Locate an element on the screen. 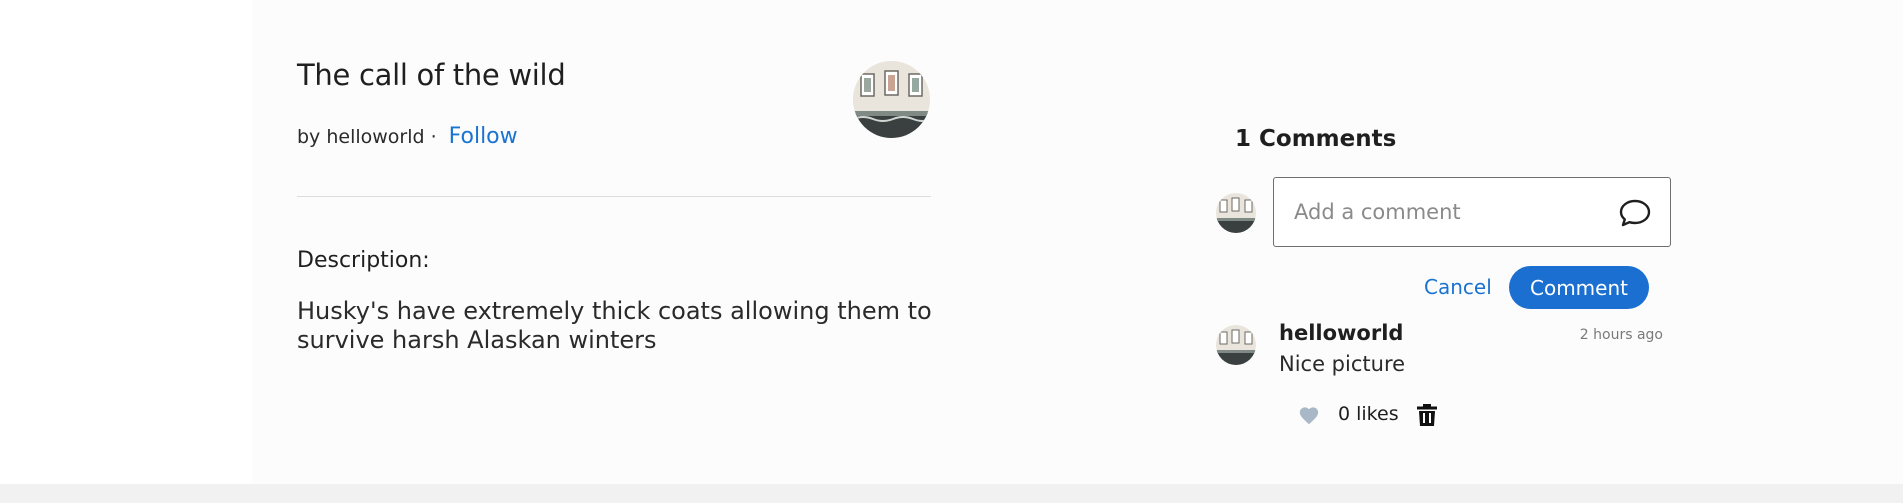 The height and width of the screenshot is (503, 1903). follow-link: Follow is located at coordinates (483, 136).